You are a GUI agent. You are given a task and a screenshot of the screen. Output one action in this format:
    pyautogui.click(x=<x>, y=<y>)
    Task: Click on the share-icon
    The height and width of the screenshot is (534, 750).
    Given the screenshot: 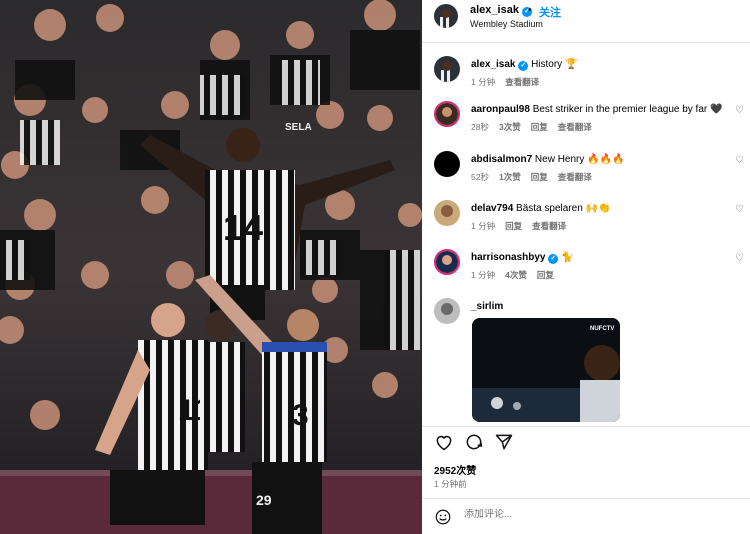 What is the action you would take?
    pyautogui.click(x=504, y=442)
    